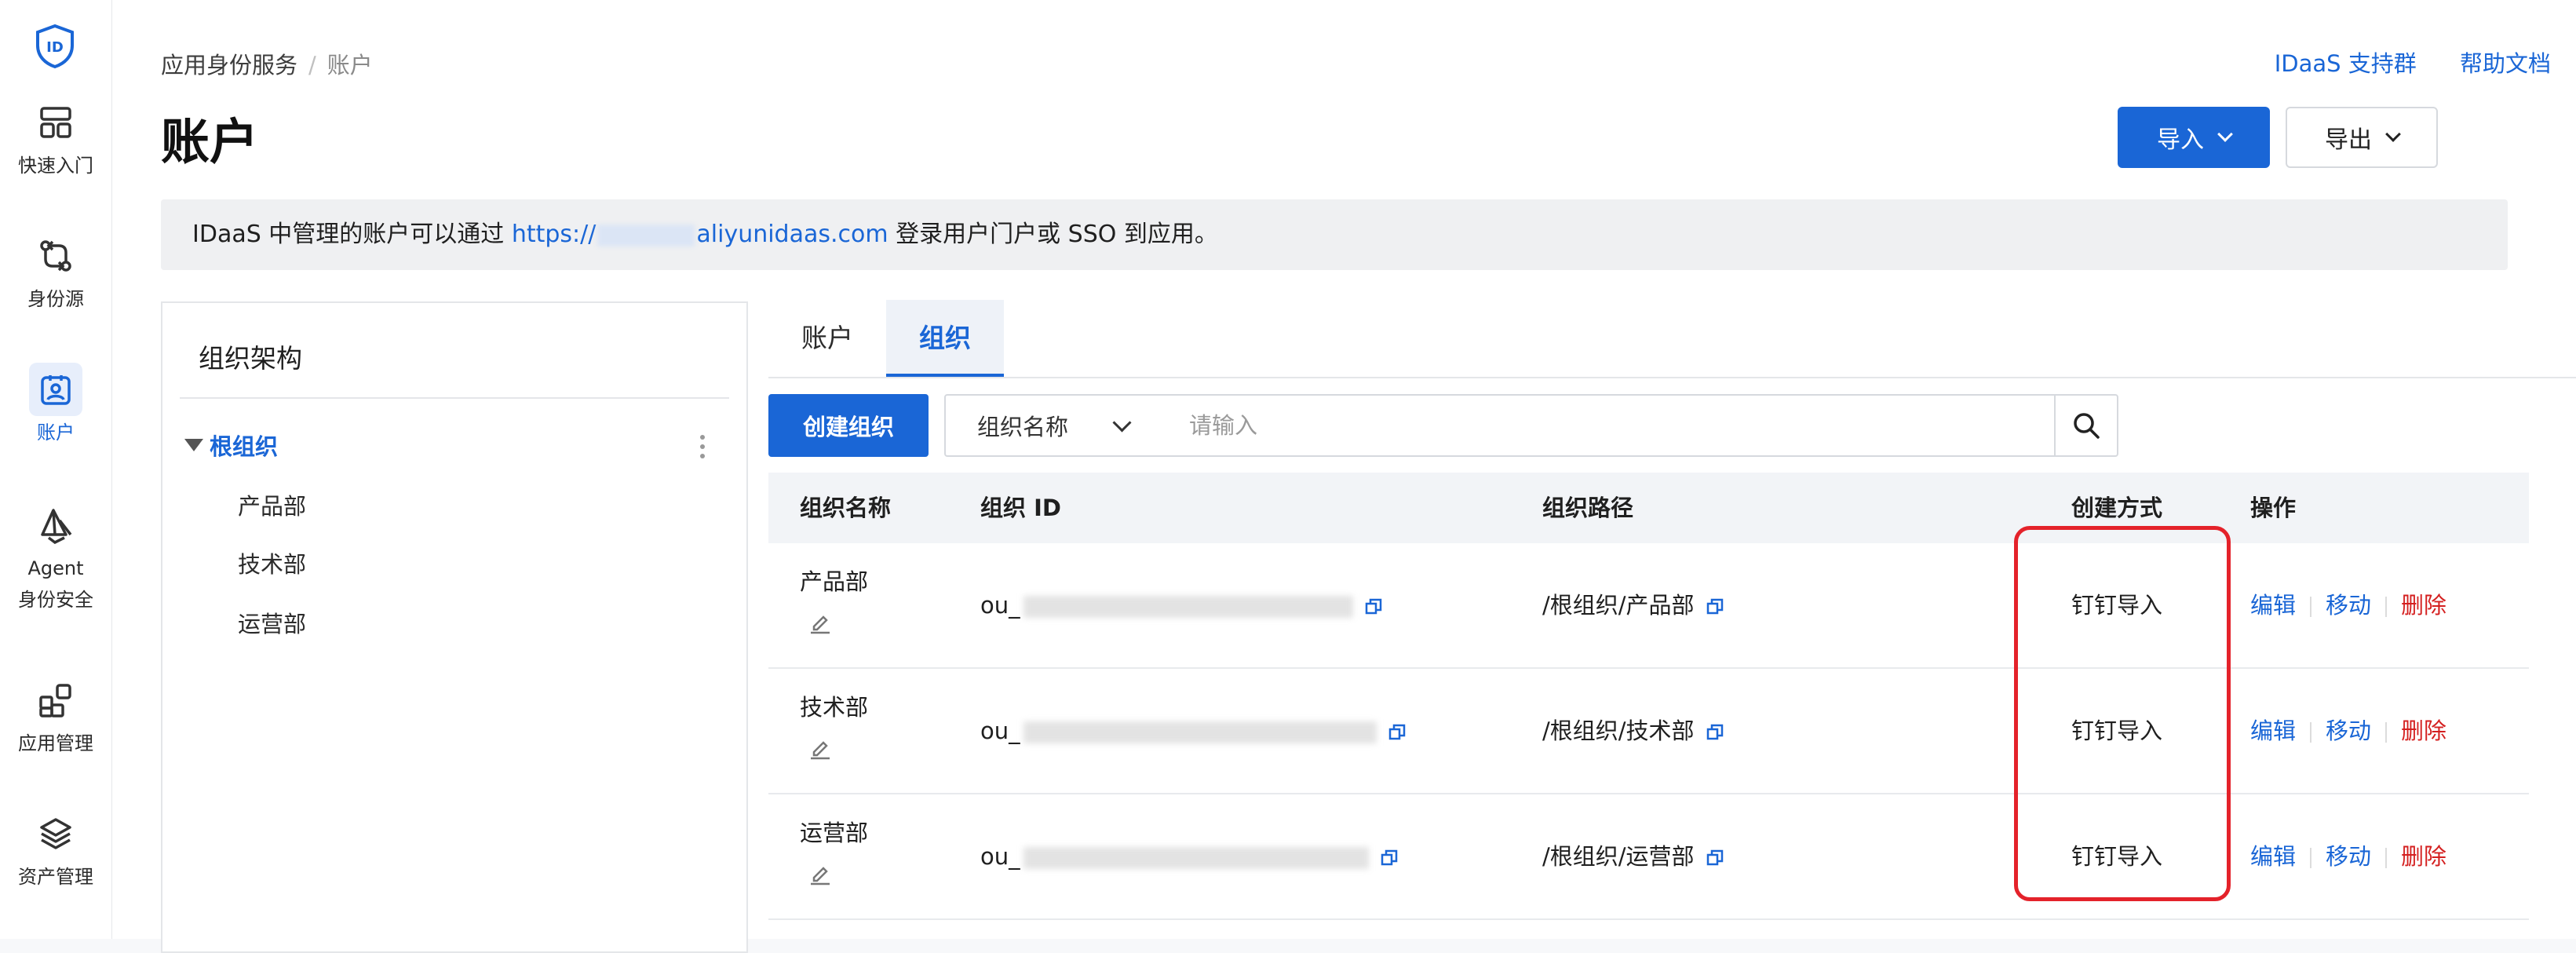 The height and width of the screenshot is (953, 2576). I want to click on nav-label-line2: 身份安全, so click(55, 600).